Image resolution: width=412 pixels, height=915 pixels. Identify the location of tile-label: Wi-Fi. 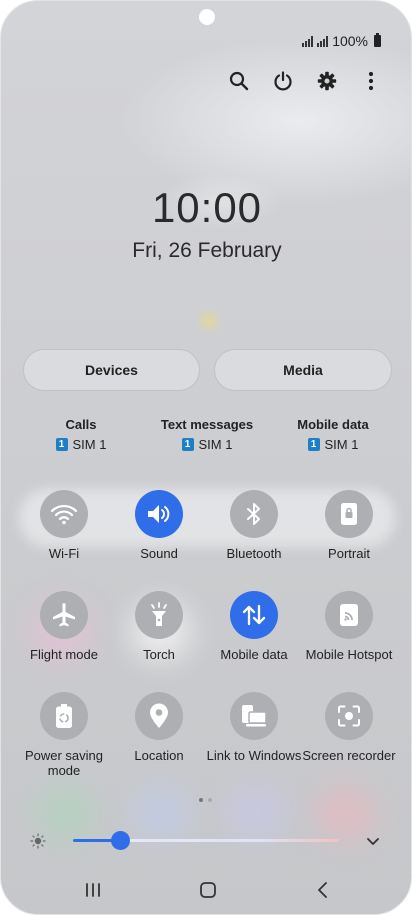
(64, 553).